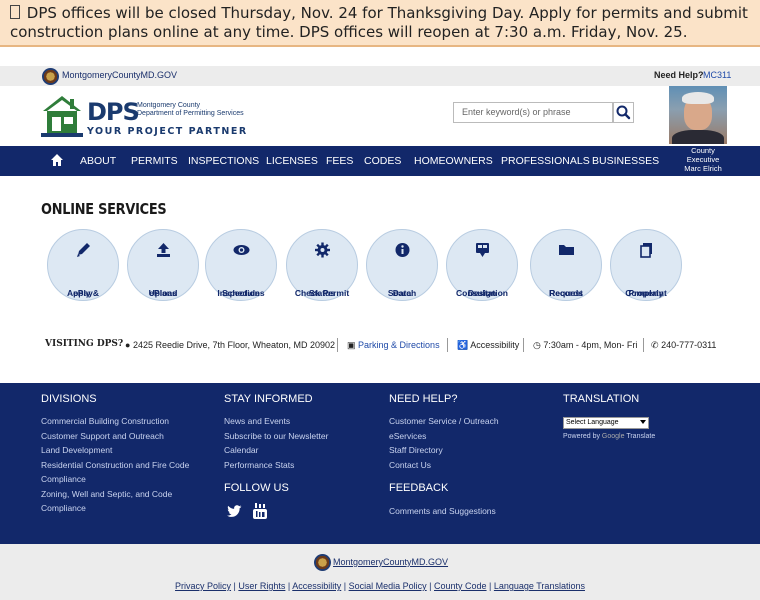 This screenshot has width=760, height=600. Describe the element at coordinates (419, 488) in the screenshot. I see `footer-feedback-heading: FEEDBACK` at that location.